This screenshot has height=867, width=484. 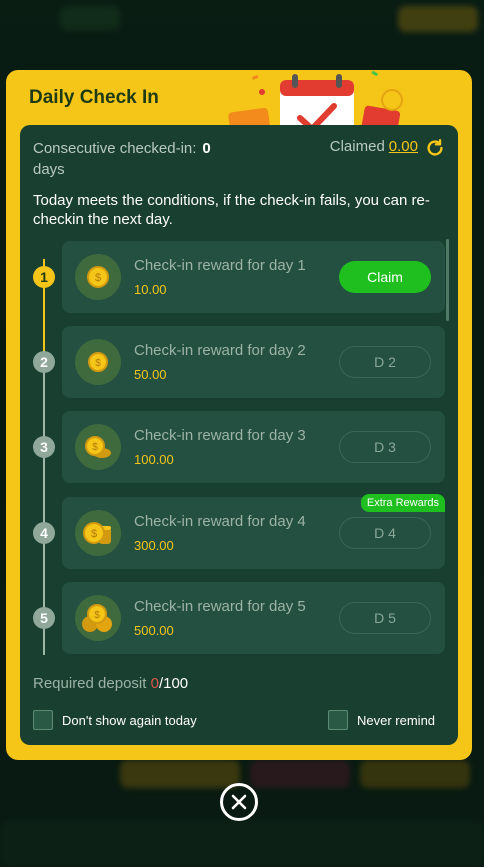 I want to click on day-button: D 5, so click(x=385, y=618).